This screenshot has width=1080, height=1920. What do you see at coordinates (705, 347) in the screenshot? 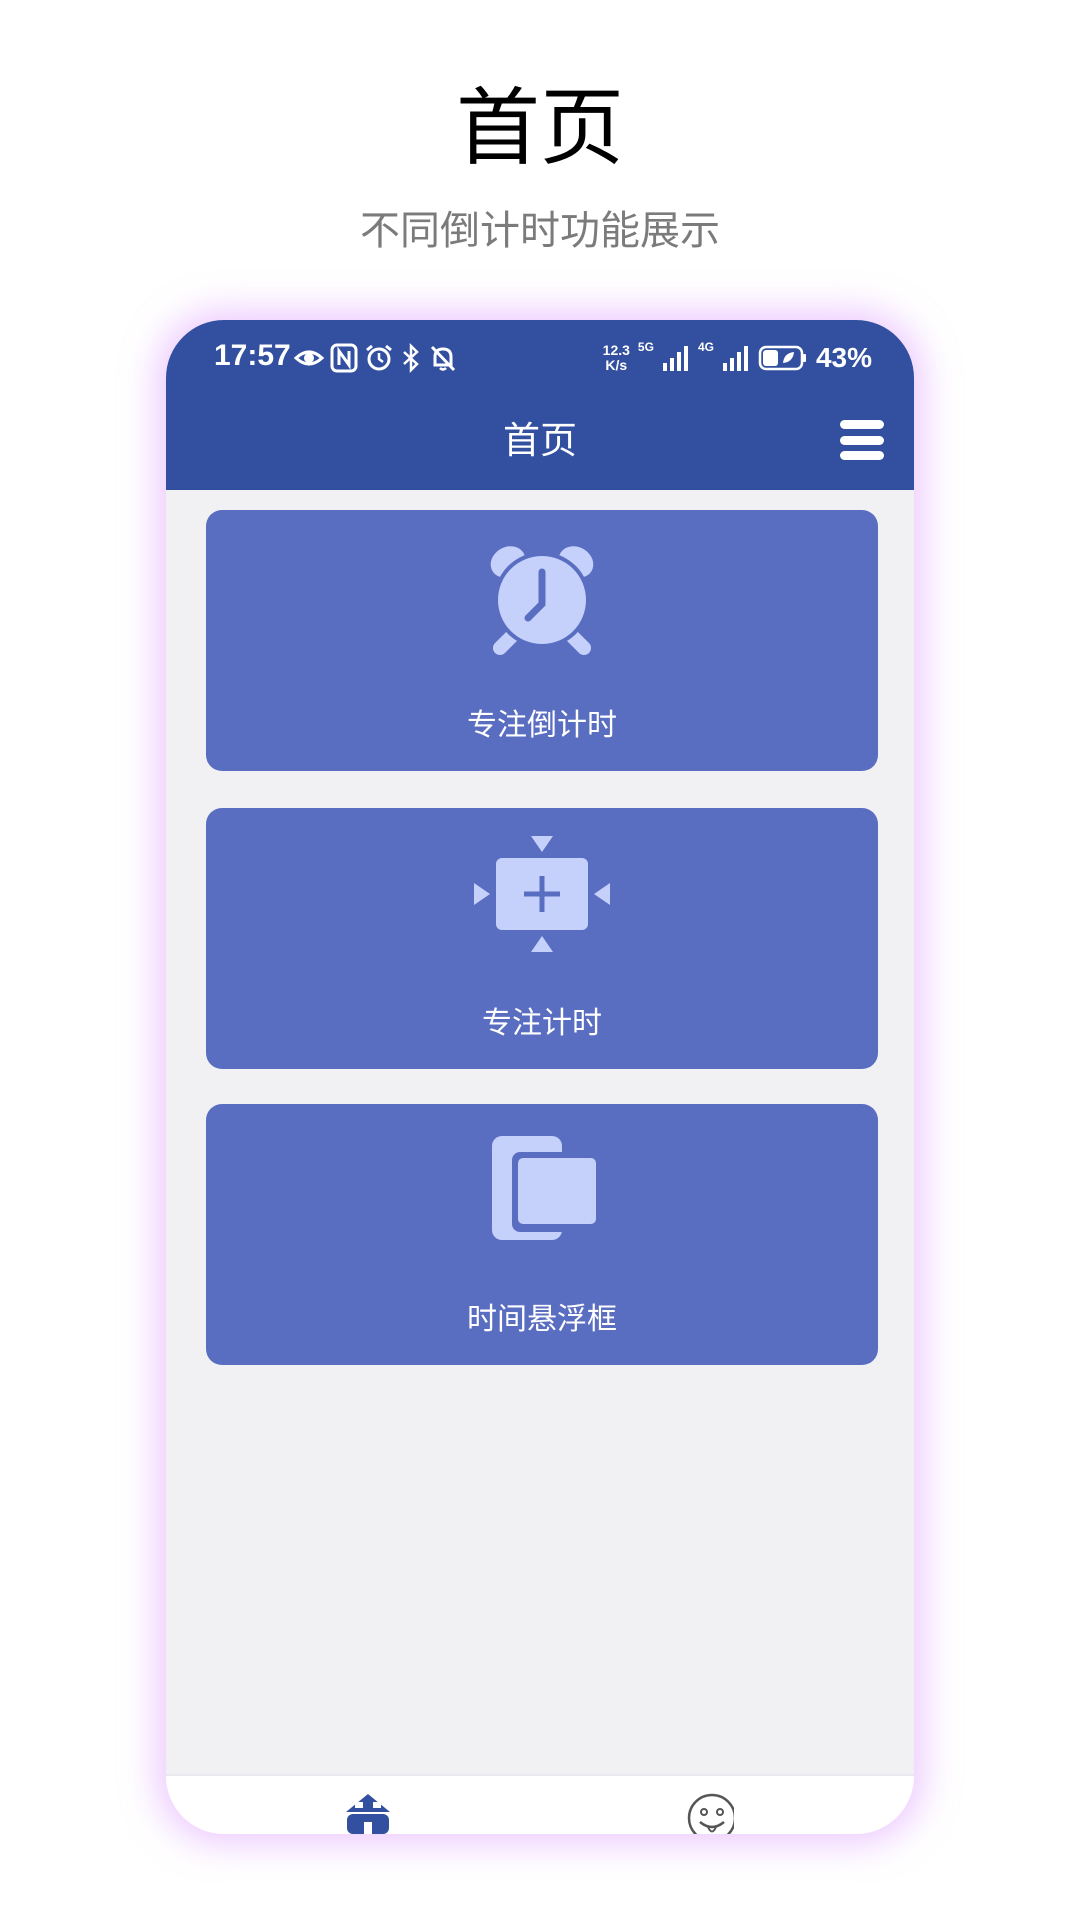
I see `sim2-network-type: 4G` at bounding box center [705, 347].